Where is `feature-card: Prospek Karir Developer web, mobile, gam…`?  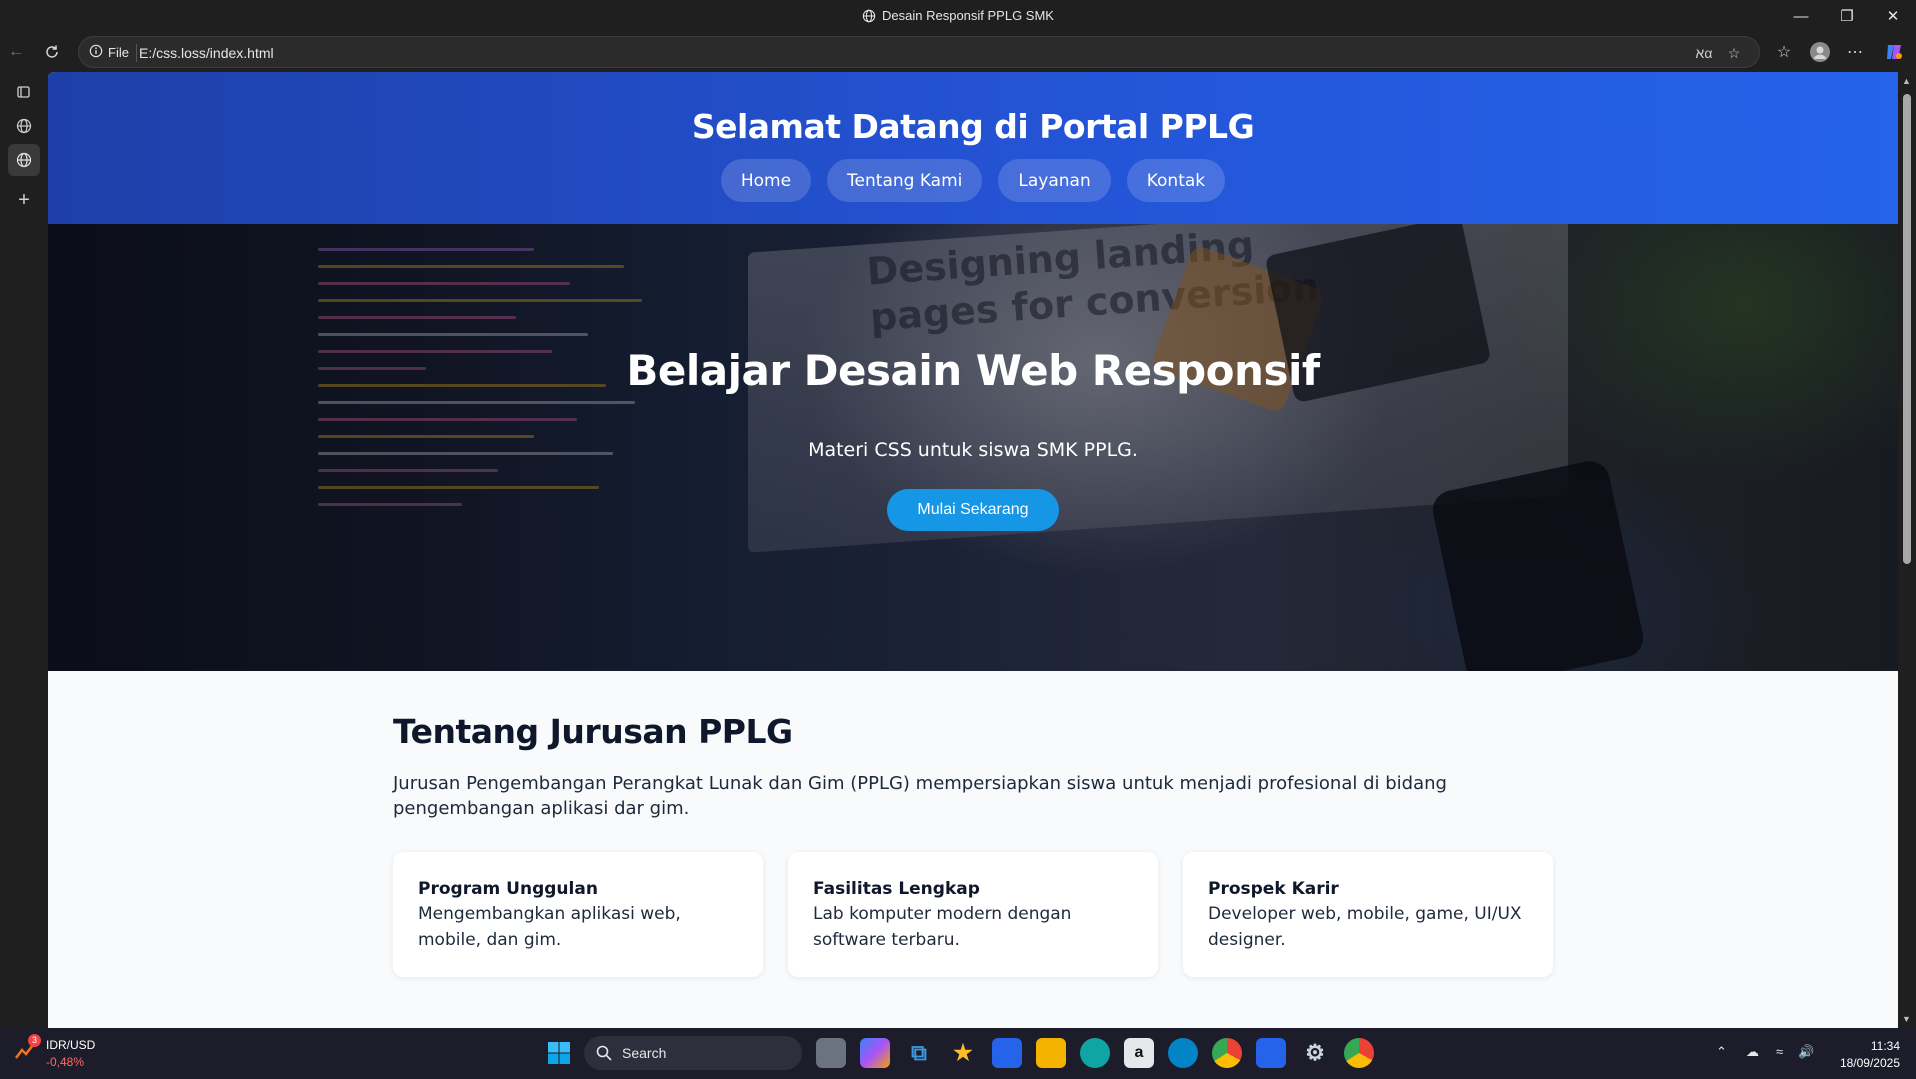
feature-card: Prospek Karir Developer web, mobile, gam… is located at coordinates (1368, 914).